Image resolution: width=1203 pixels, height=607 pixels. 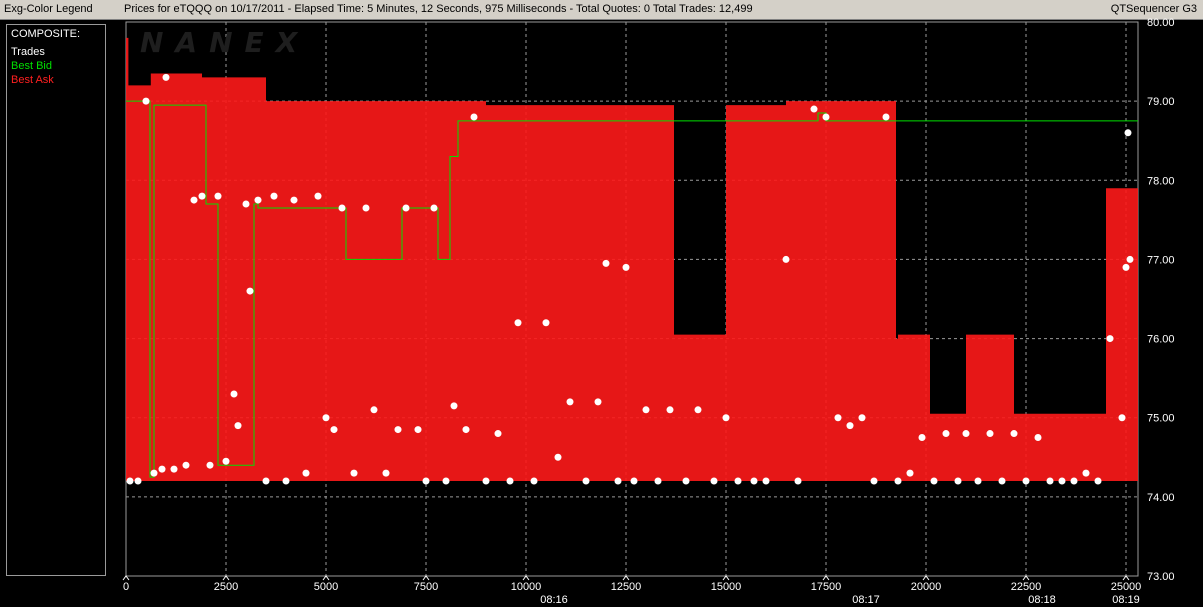 I want to click on x-tick-label: 0, so click(x=126, y=587).